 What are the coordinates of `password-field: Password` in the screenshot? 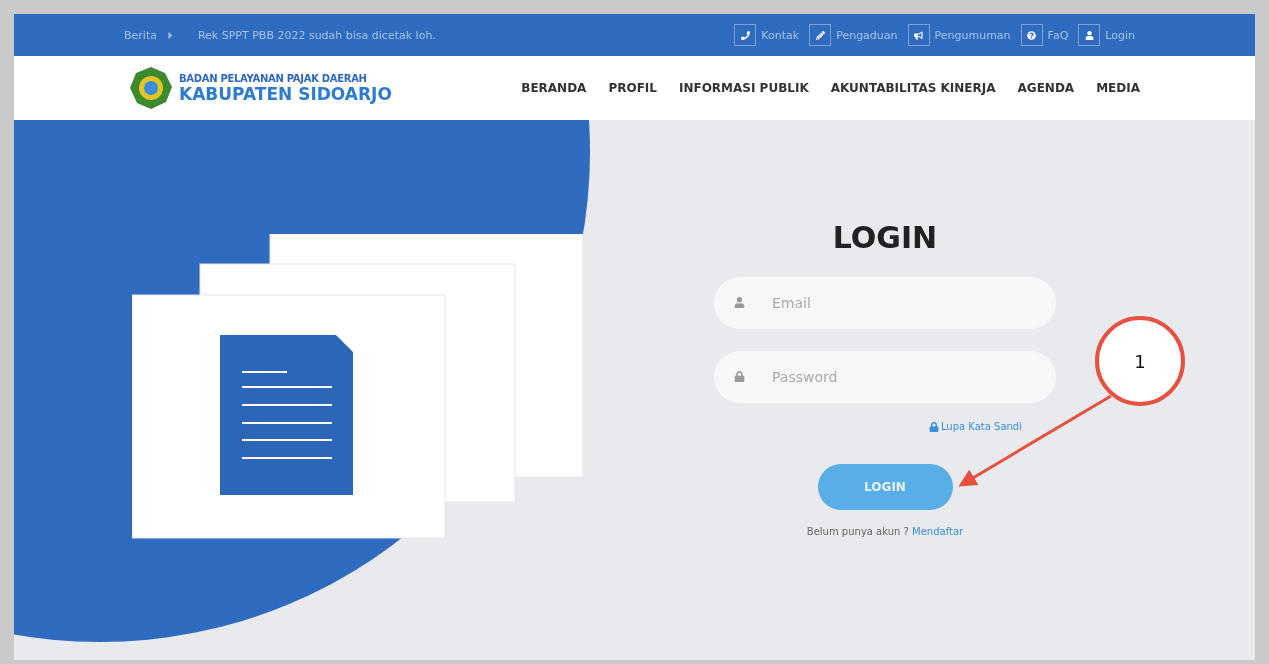 It's located at (885, 377).